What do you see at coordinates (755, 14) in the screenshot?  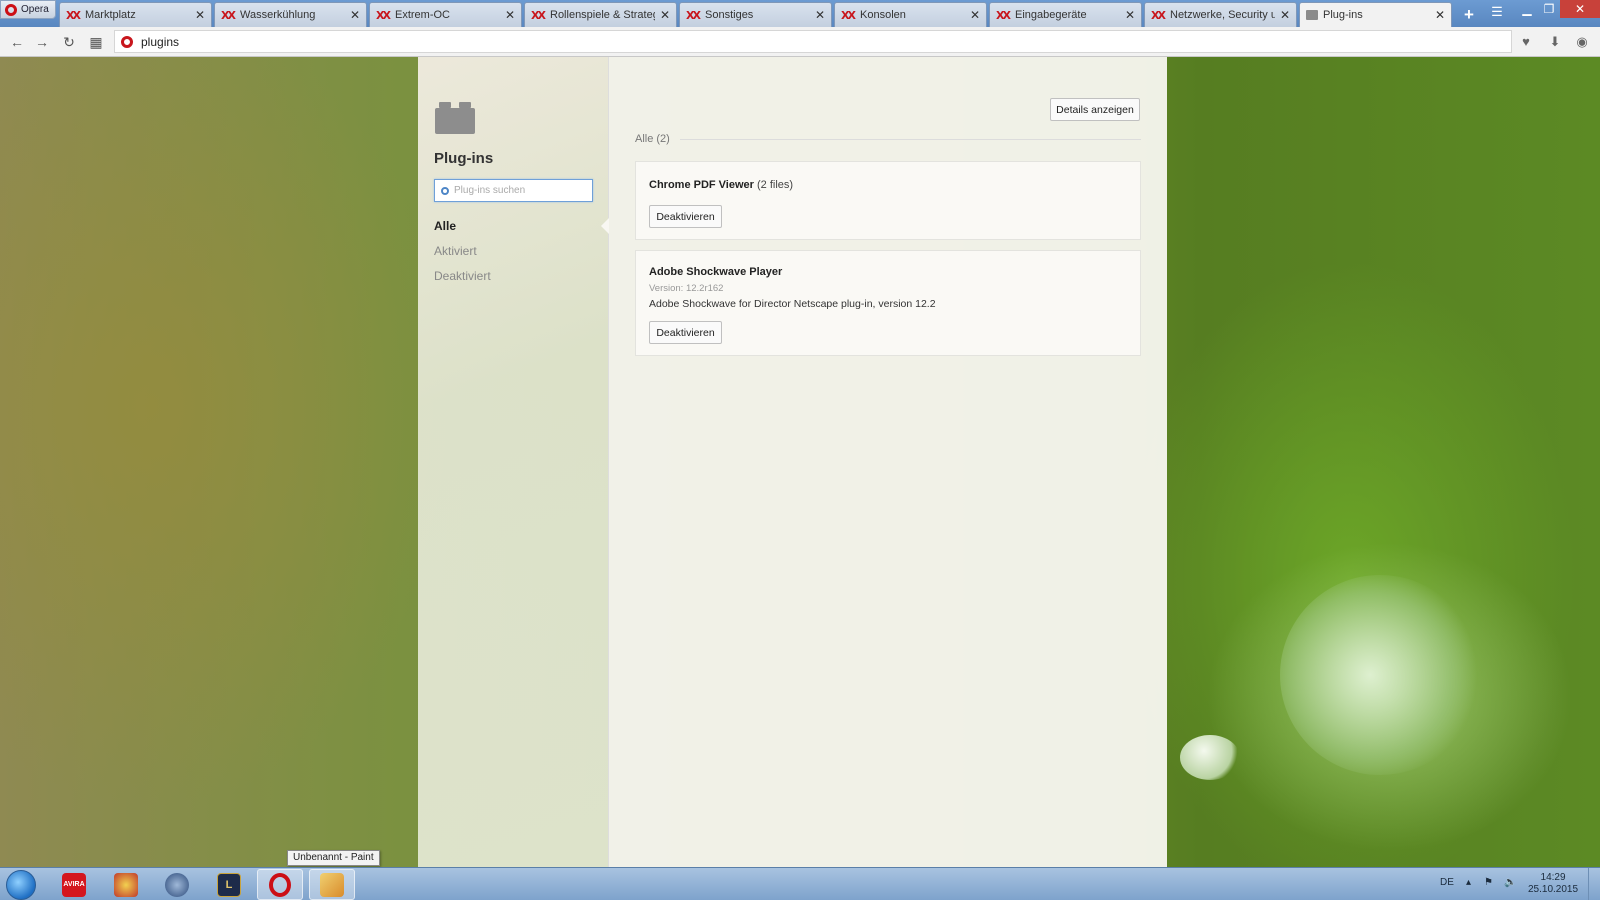 I see `tab-sonstiges: XX Sonstiges ✕` at bounding box center [755, 14].